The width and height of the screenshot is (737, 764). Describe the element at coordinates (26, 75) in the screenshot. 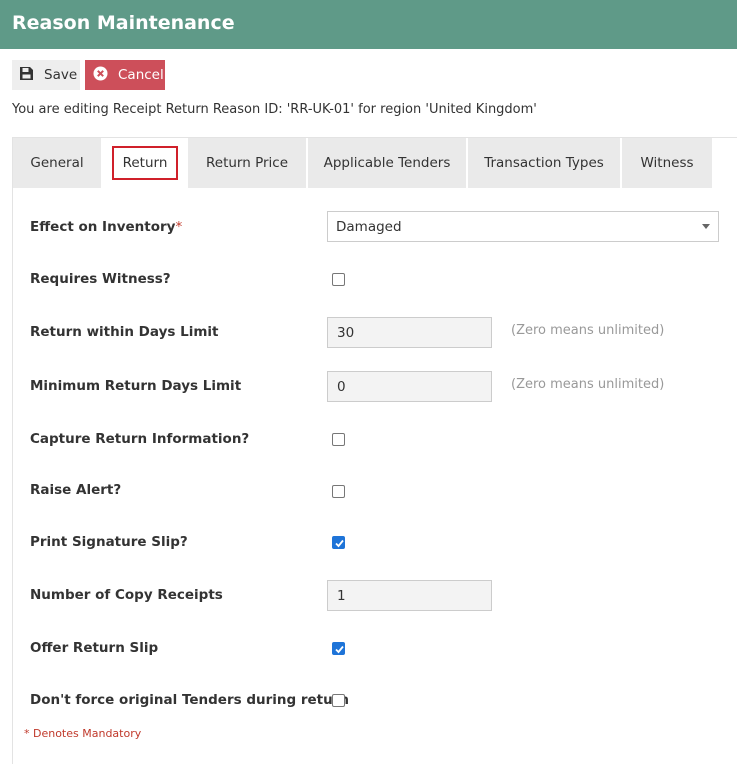

I see `save-icon` at that location.